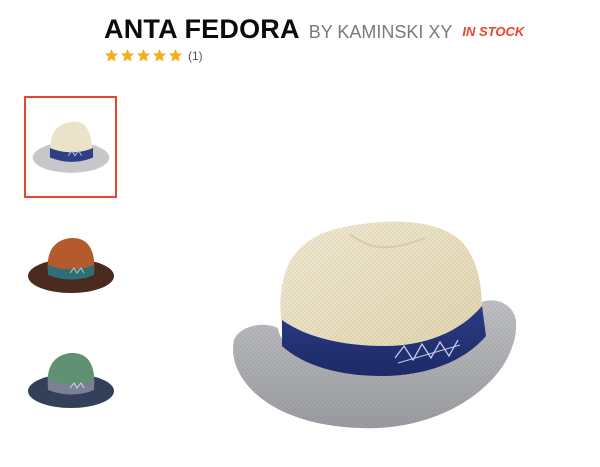 The height and width of the screenshot is (467, 600). I want to click on product-title: ANTA FEDORA, so click(202, 29).